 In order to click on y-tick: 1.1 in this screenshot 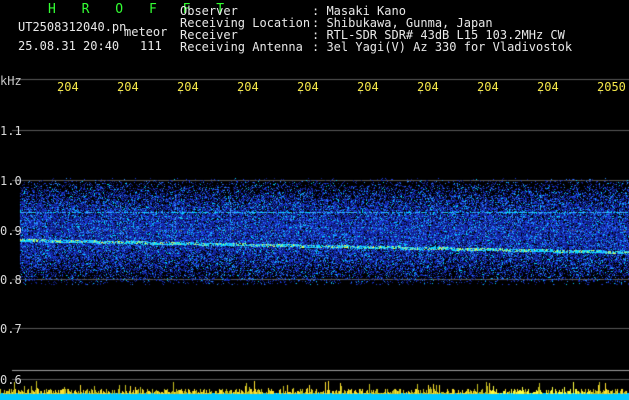, I will do `click(11, 131)`.